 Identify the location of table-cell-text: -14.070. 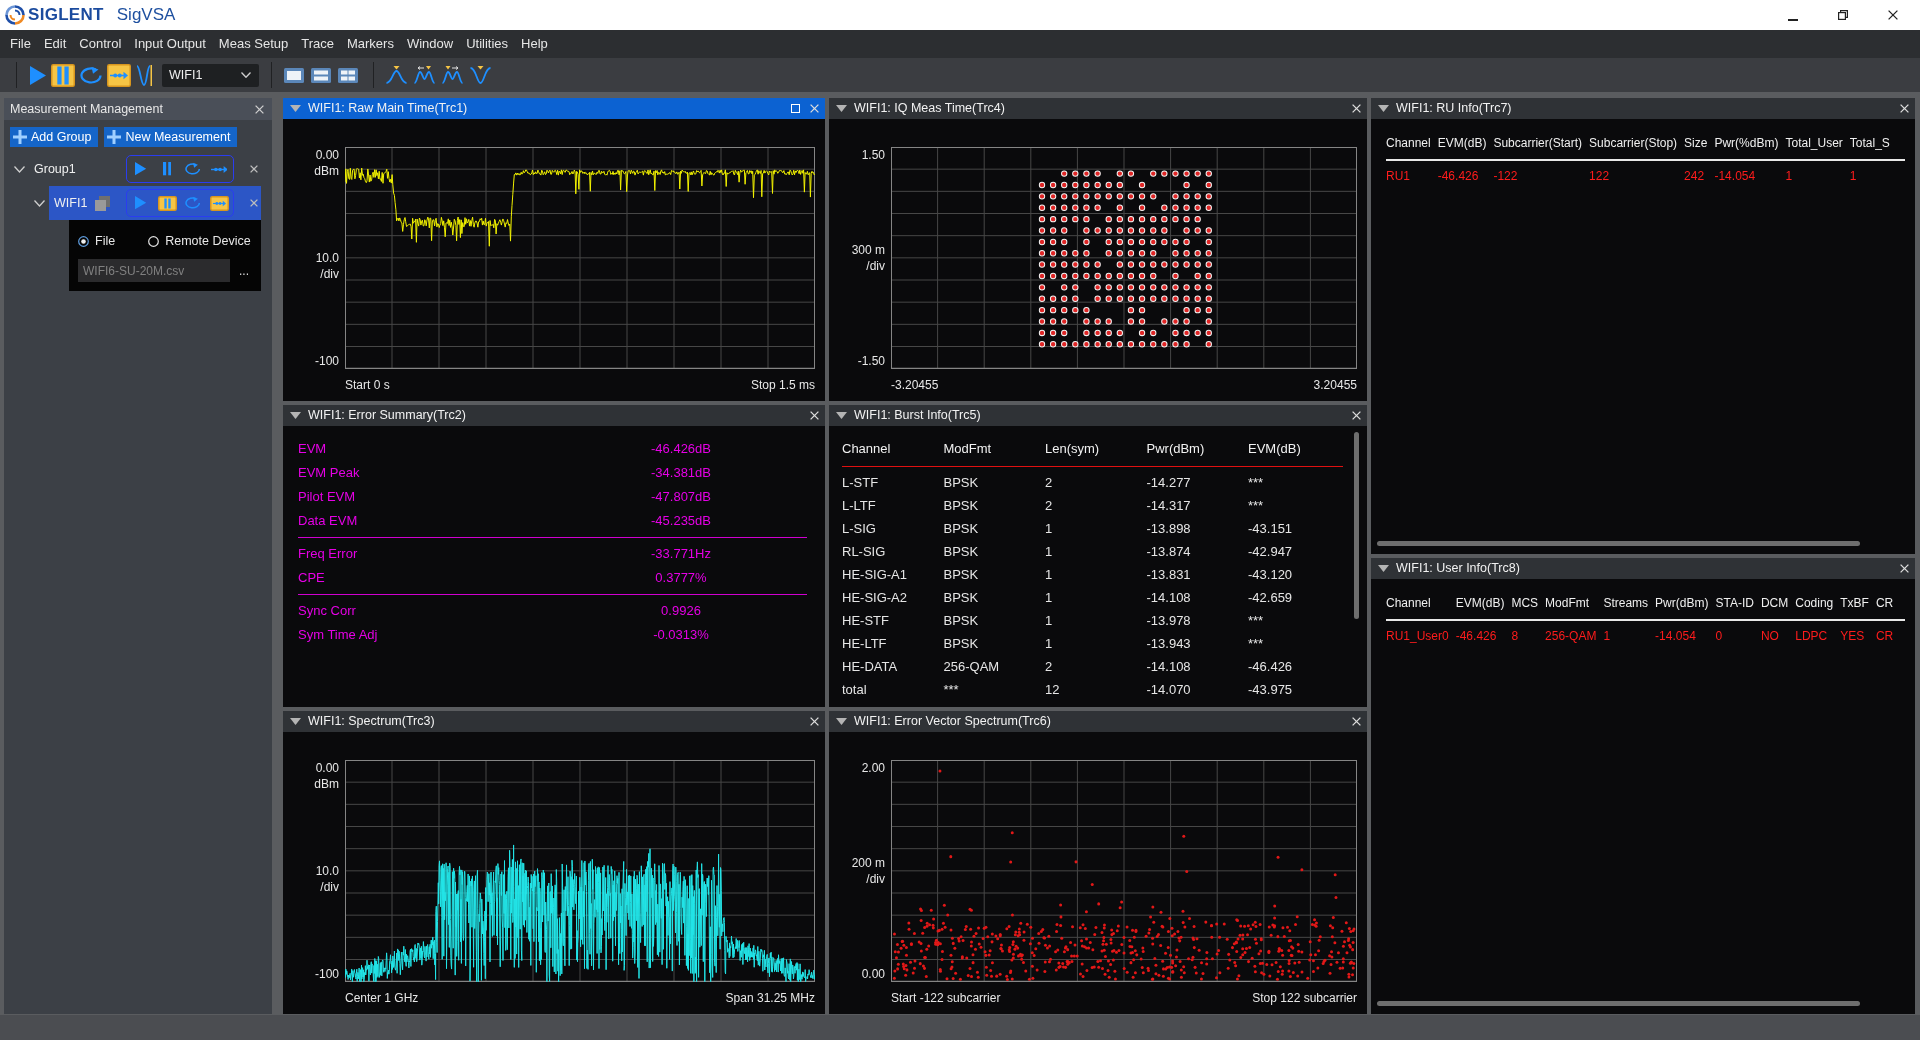
(1169, 689).